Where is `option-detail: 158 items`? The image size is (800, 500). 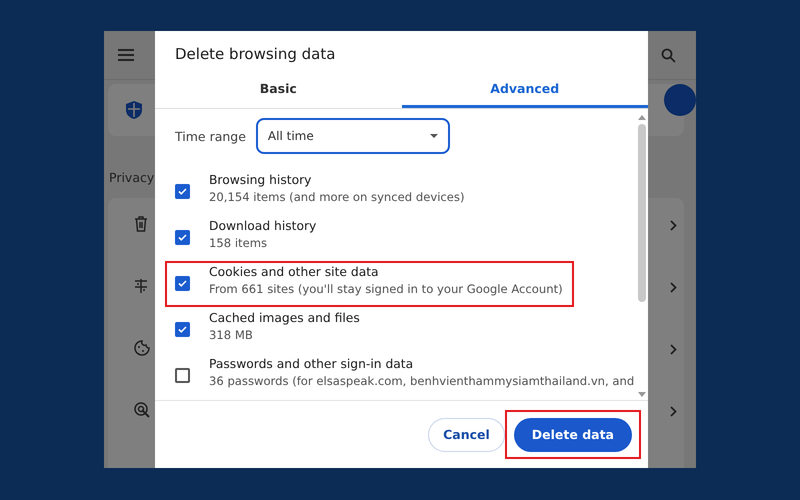
option-detail: 158 items is located at coordinates (238, 243).